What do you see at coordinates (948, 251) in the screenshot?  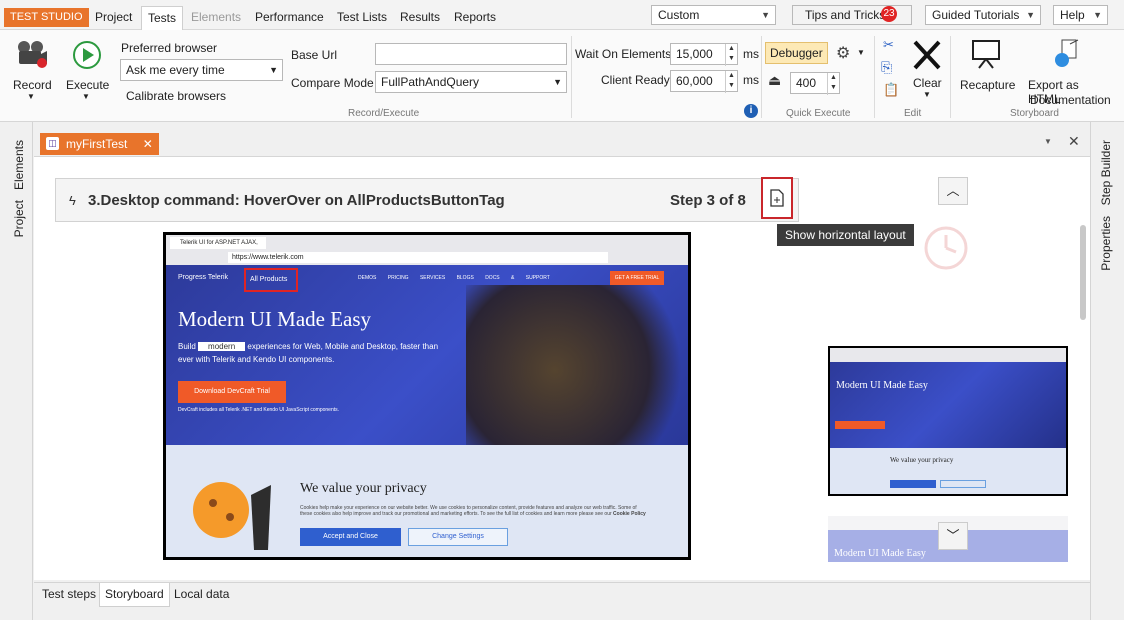 I see `history-icon` at bounding box center [948, 251].